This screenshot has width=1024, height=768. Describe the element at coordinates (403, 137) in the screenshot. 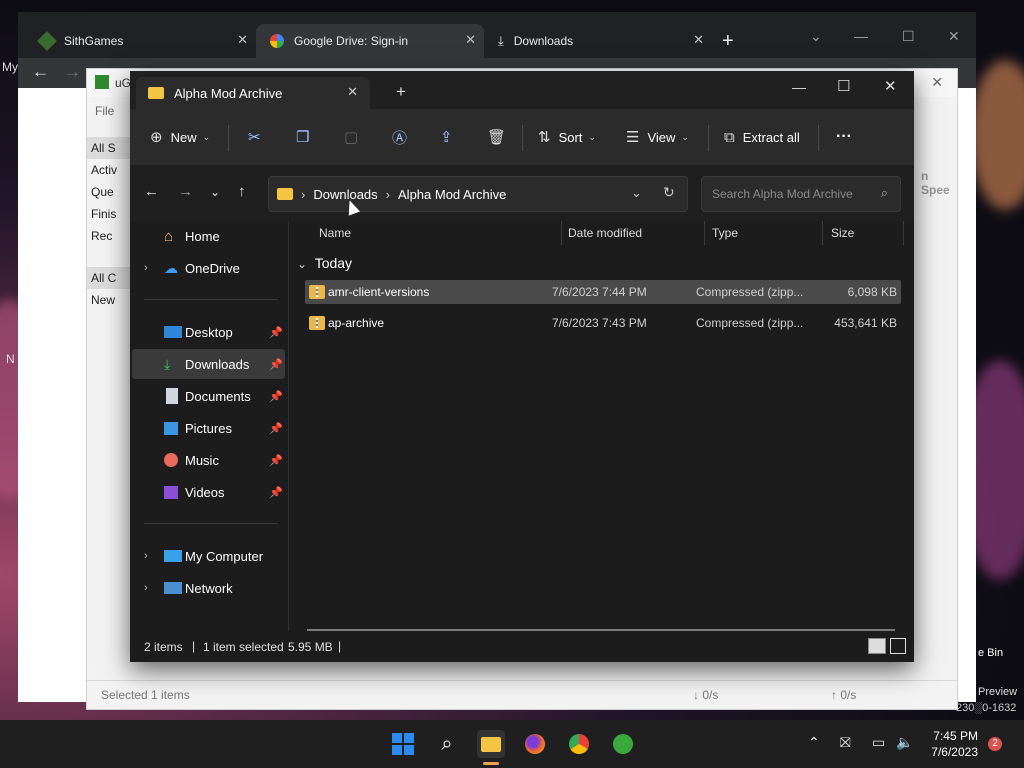

I see `rename-button: Ⓐ` at that location.